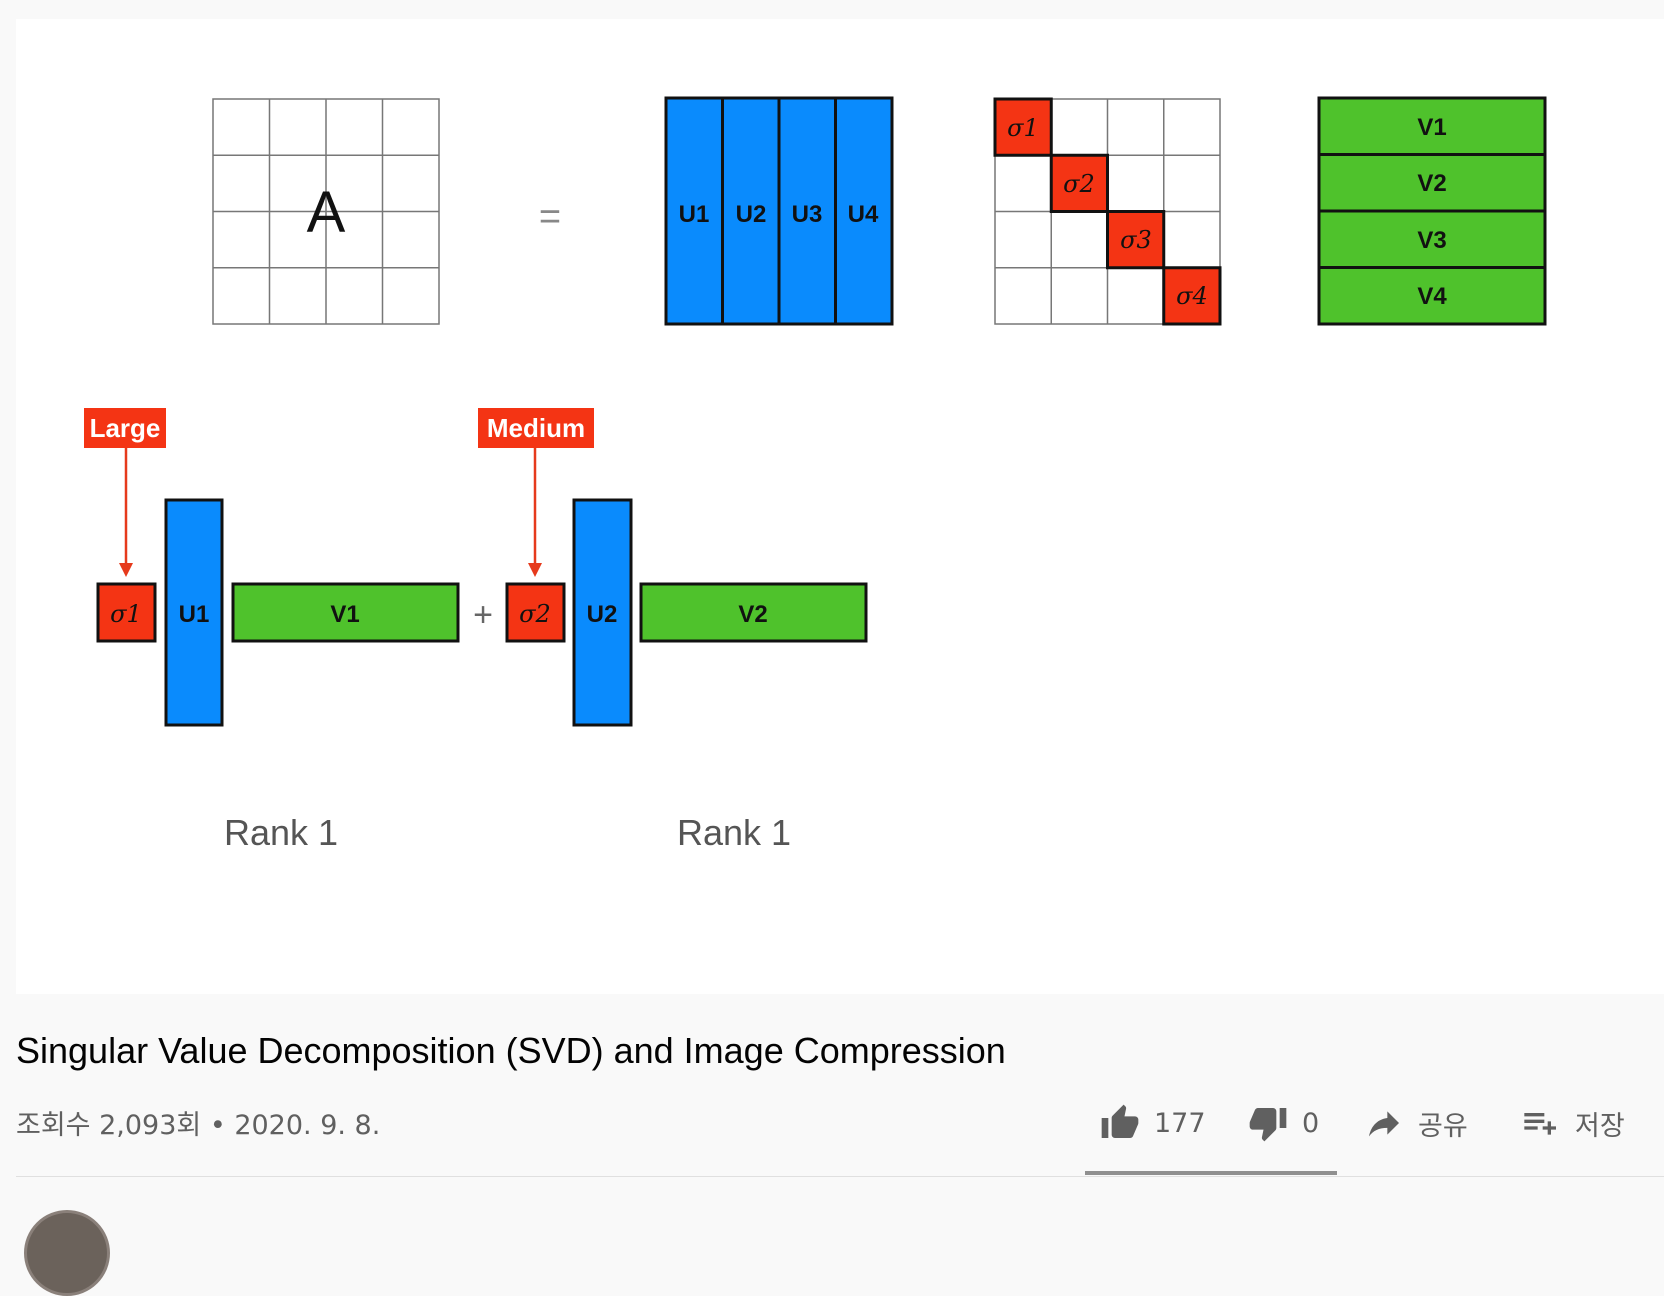 The height and width of the screenshot is (1296, 1664). What do you see at coordinates (1268, 1123) in the screenshot?
I see `thumb-down-icon` at bounding box center [1268, 1123].